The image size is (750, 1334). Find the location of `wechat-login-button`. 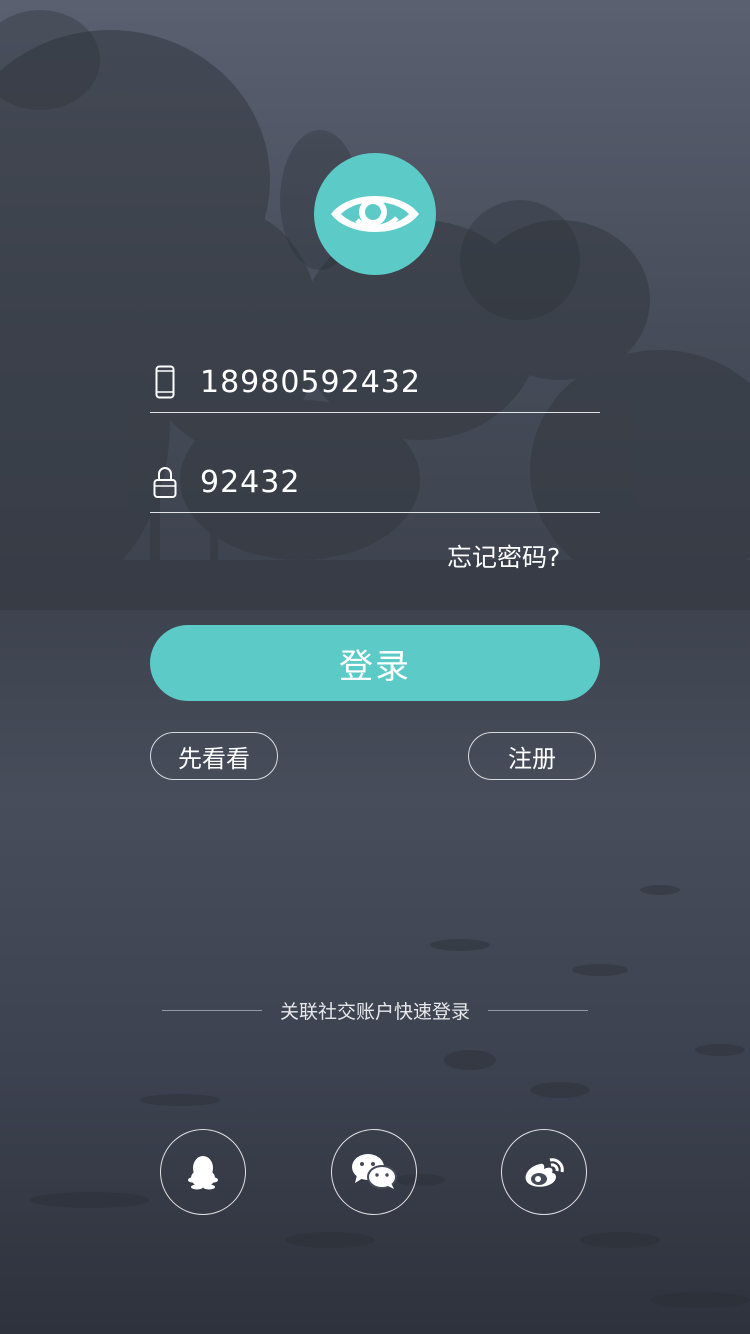

wechat-login-button is located at coordinates (374, 1172).